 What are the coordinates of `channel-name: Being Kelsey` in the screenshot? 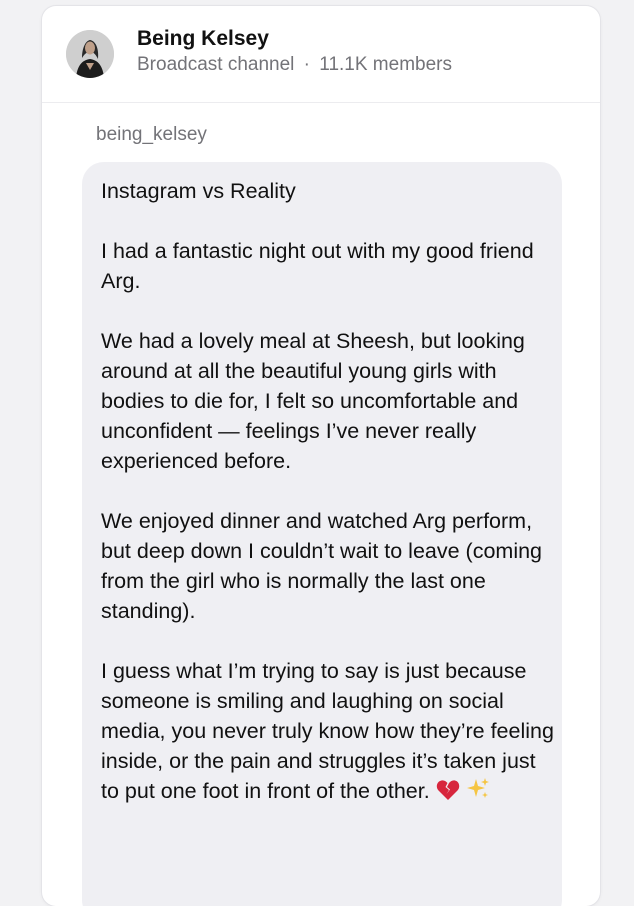 It's located at (203, 39).